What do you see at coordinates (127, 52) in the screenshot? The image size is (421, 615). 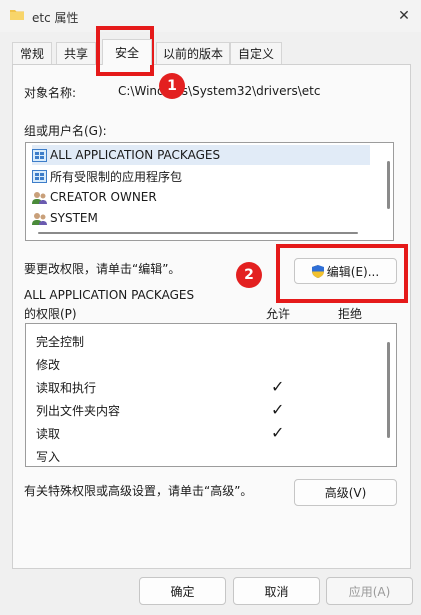 I see `tab-security: 安全` at bounding box center [127, 52].